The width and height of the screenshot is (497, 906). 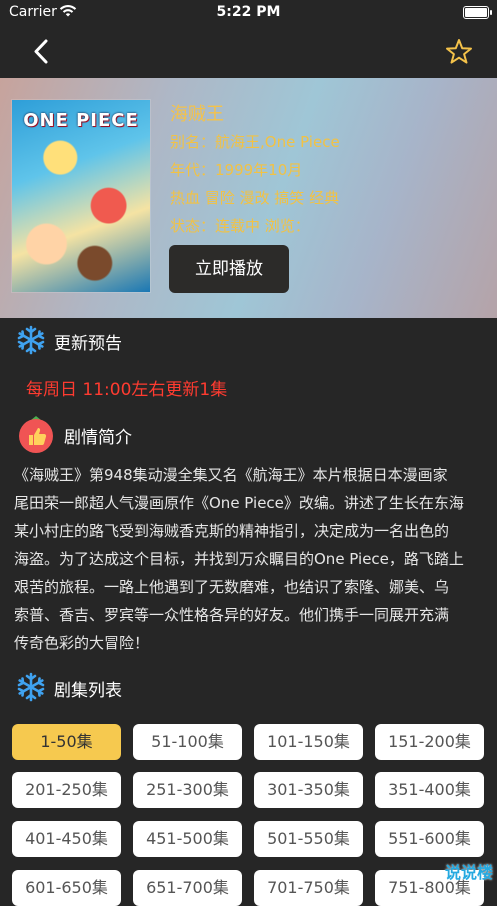 What do you see at coordinates (88, 344) in the screenshot?
I see `update-heading: 更新预告` at bounding box center [88, 344].